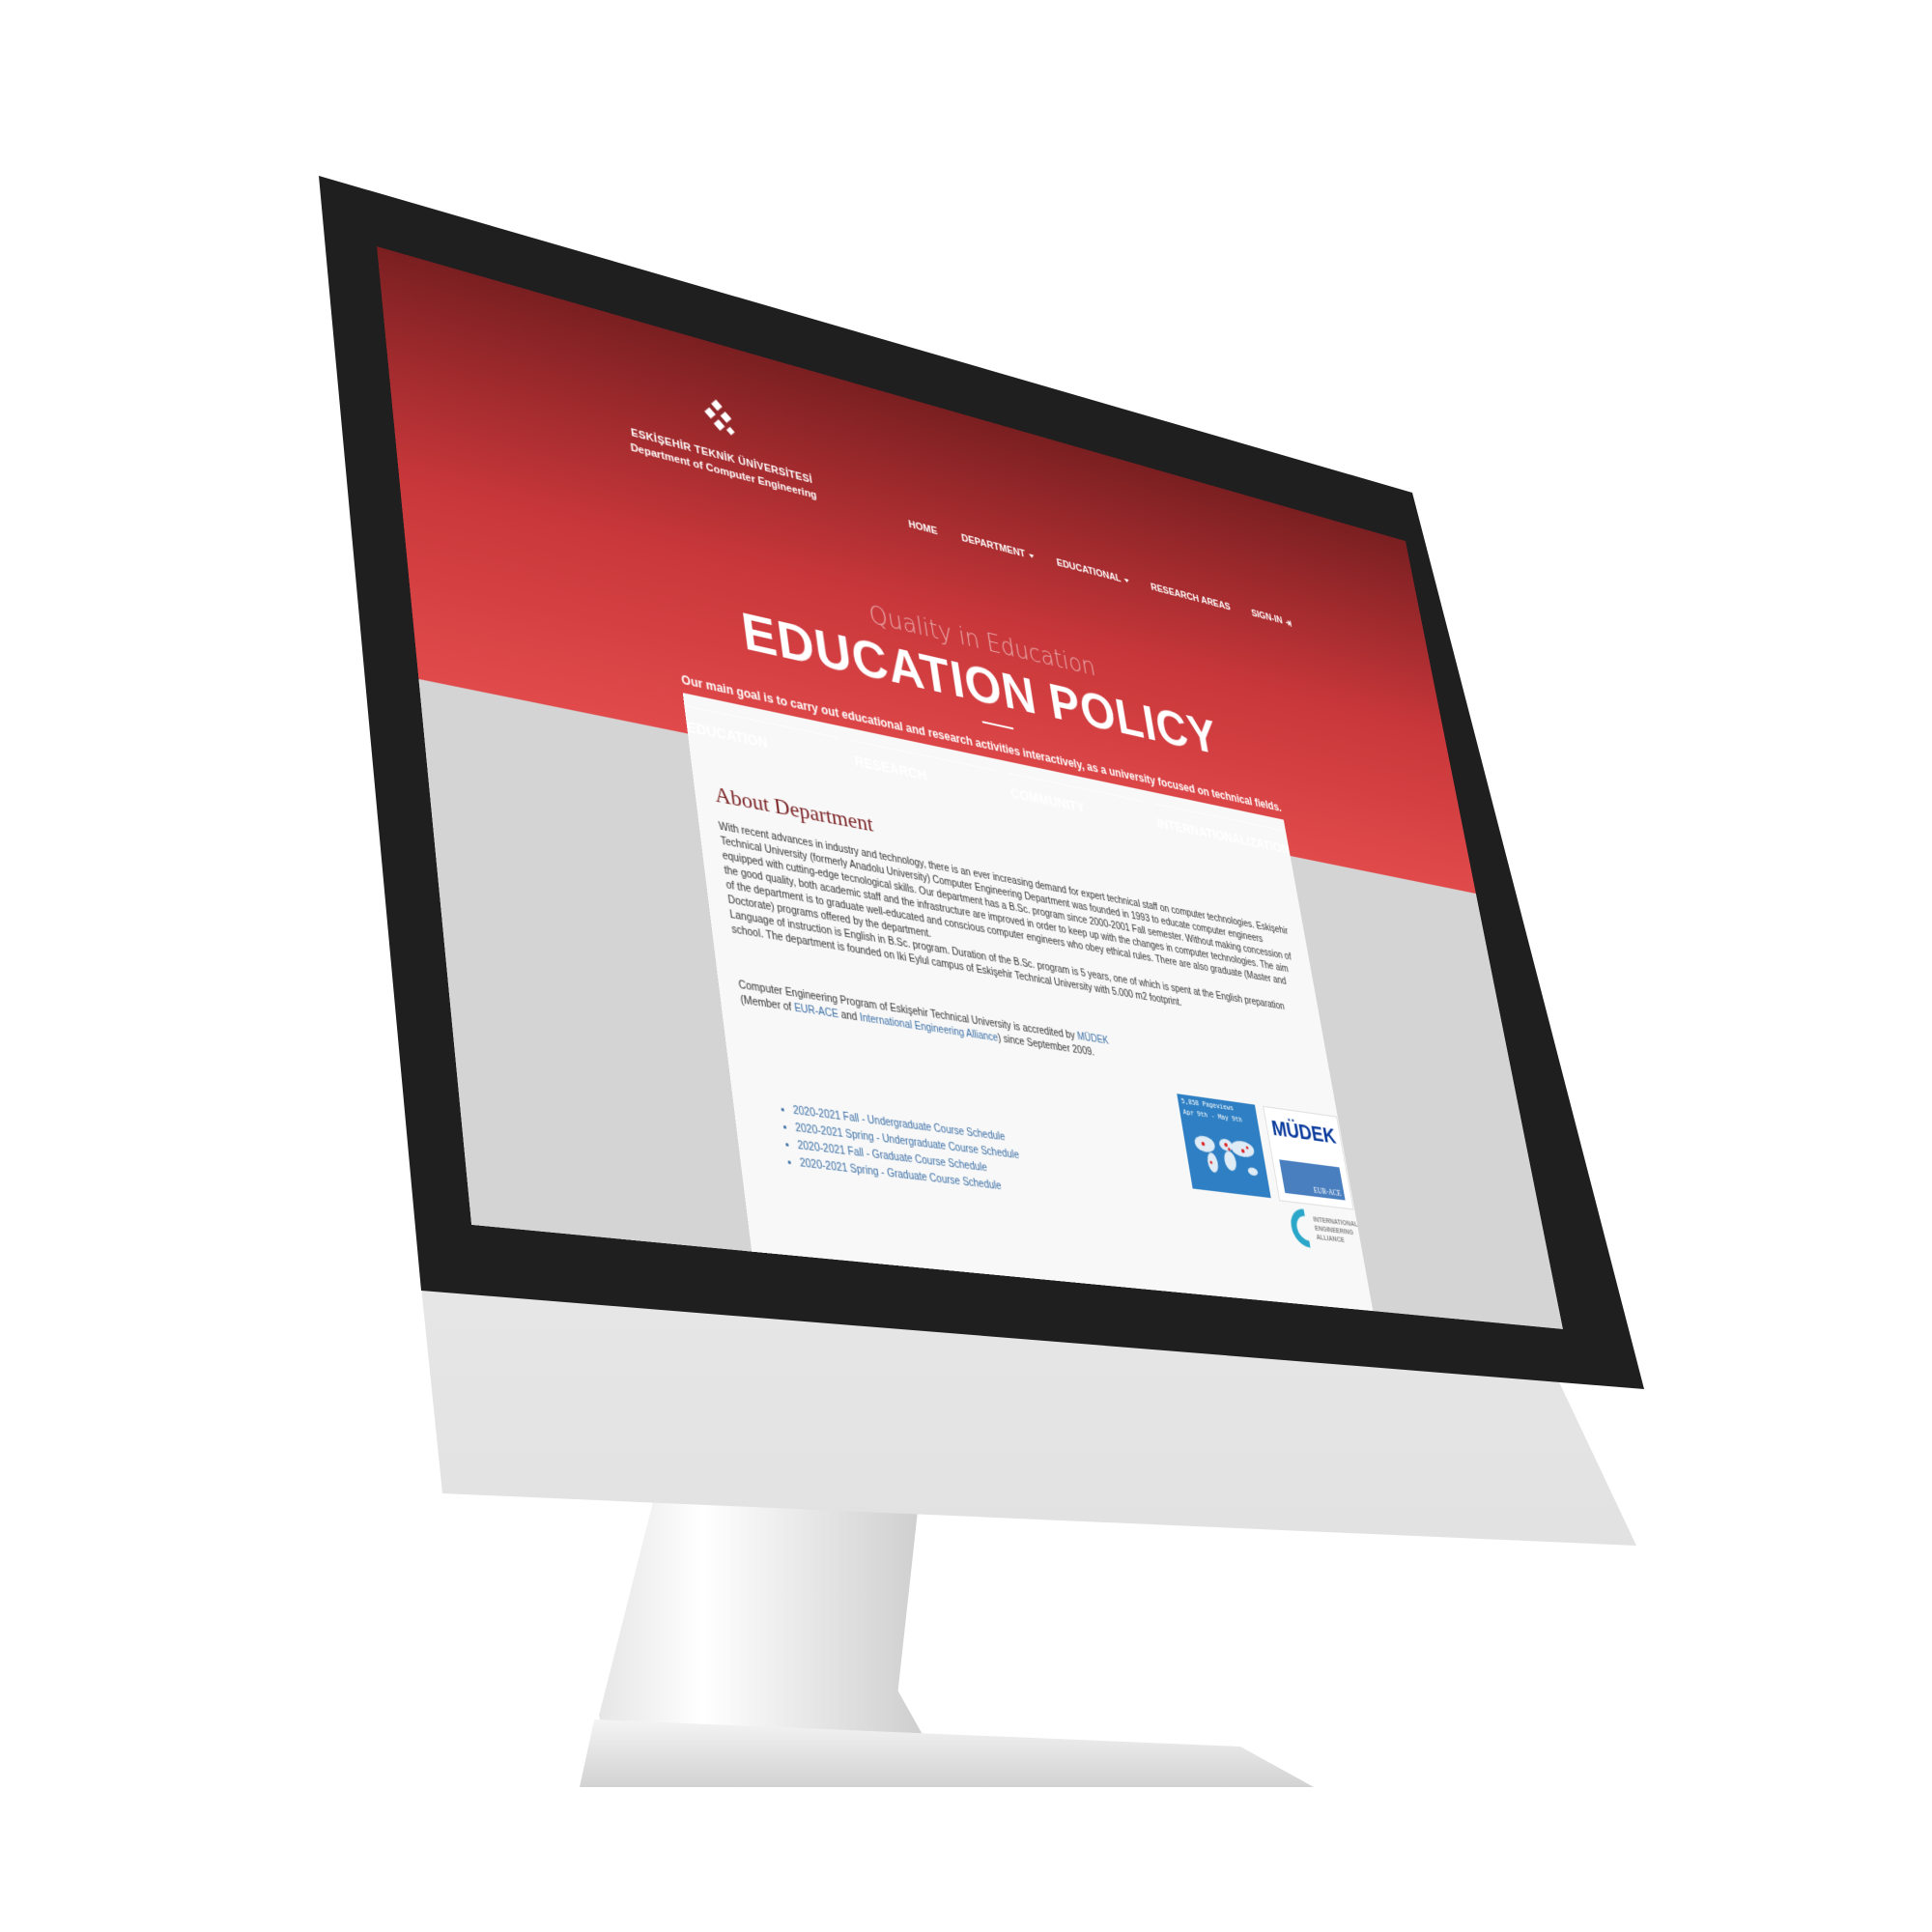 The height and width of the screenshot is (1932, 1932). Describe the element at coordinates (1289, 623) in the screenshot. I see `sign-in-icon` at that location.